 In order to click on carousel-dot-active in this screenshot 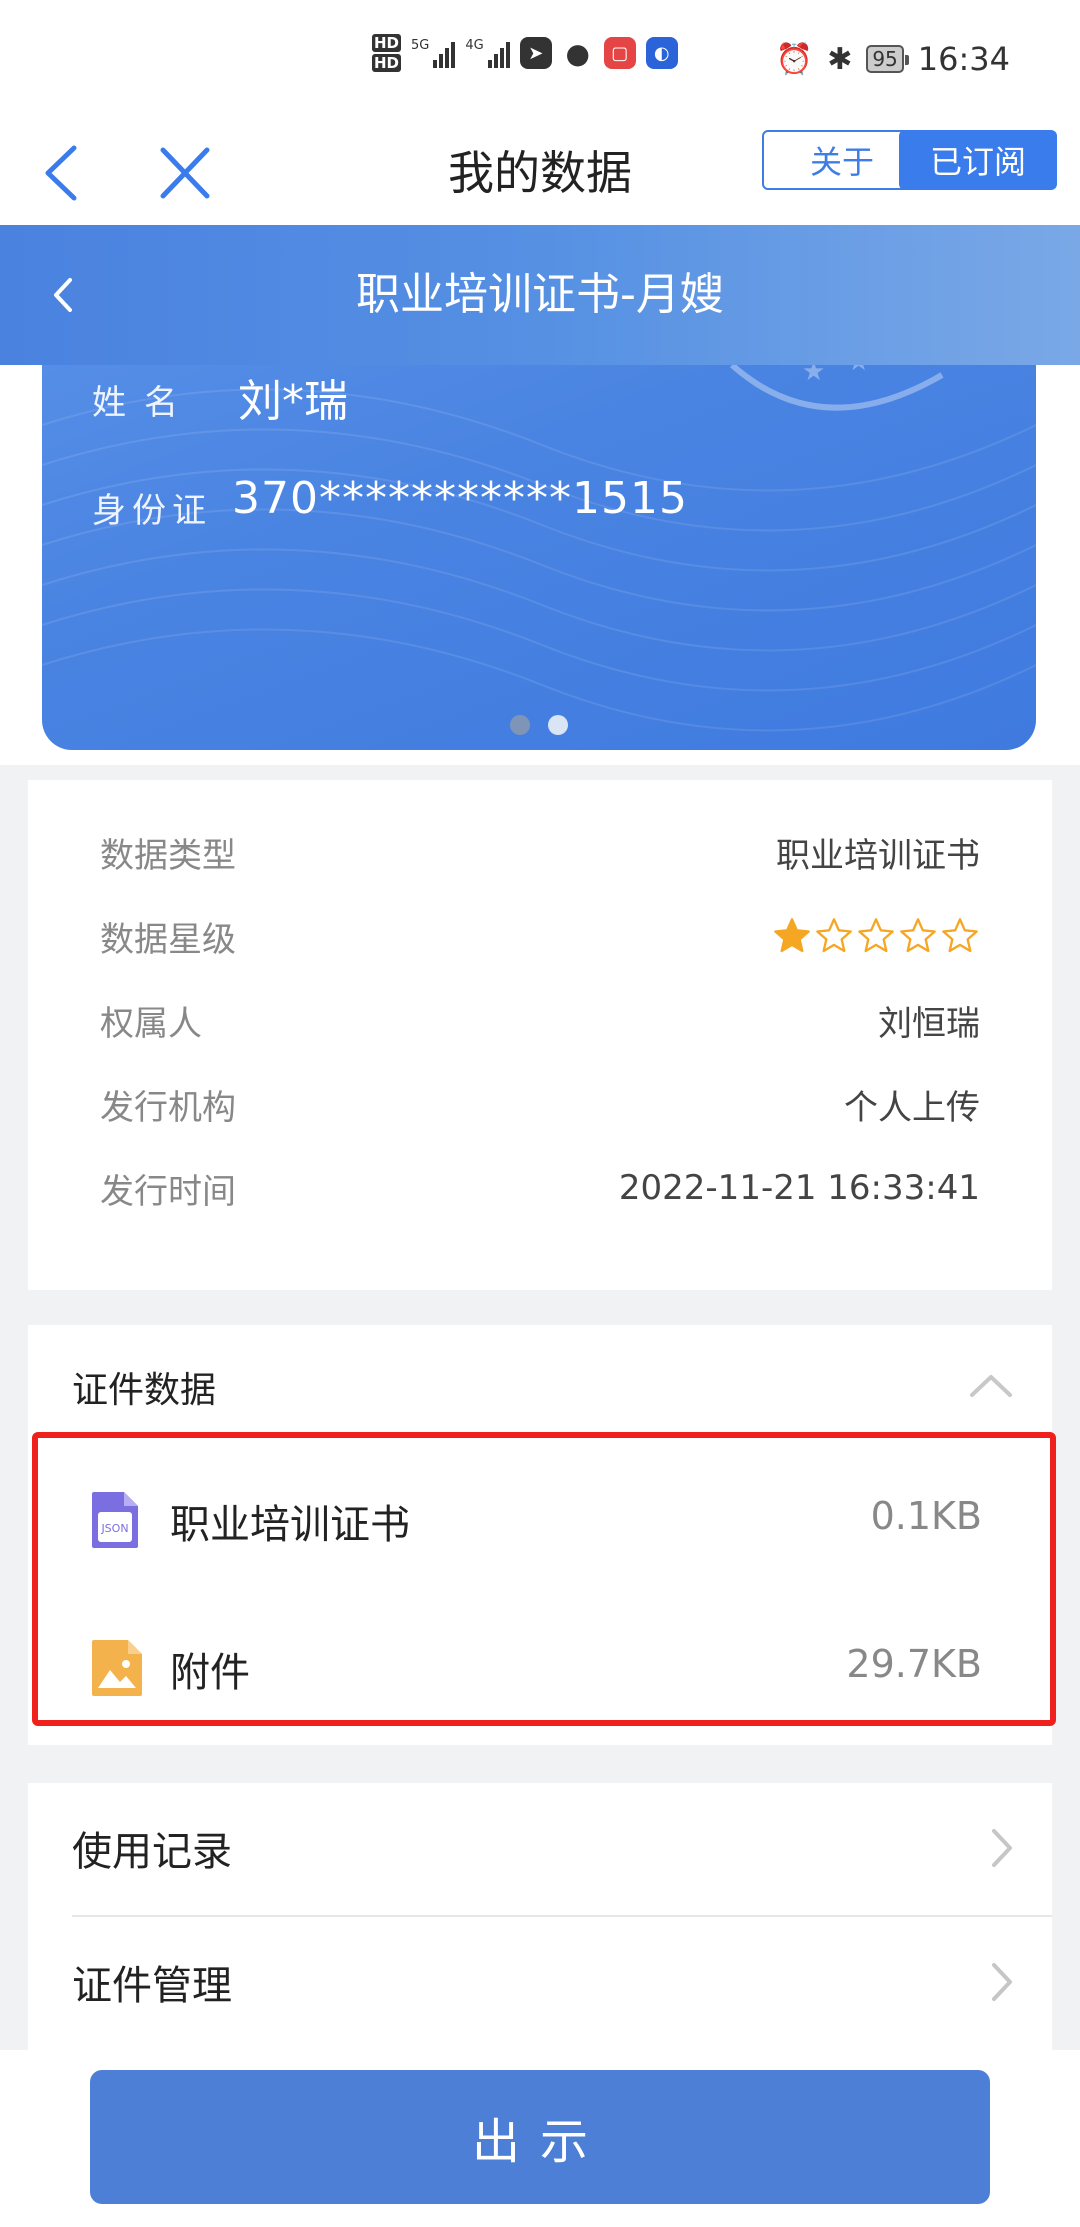, I will do `click(558, 725)`.